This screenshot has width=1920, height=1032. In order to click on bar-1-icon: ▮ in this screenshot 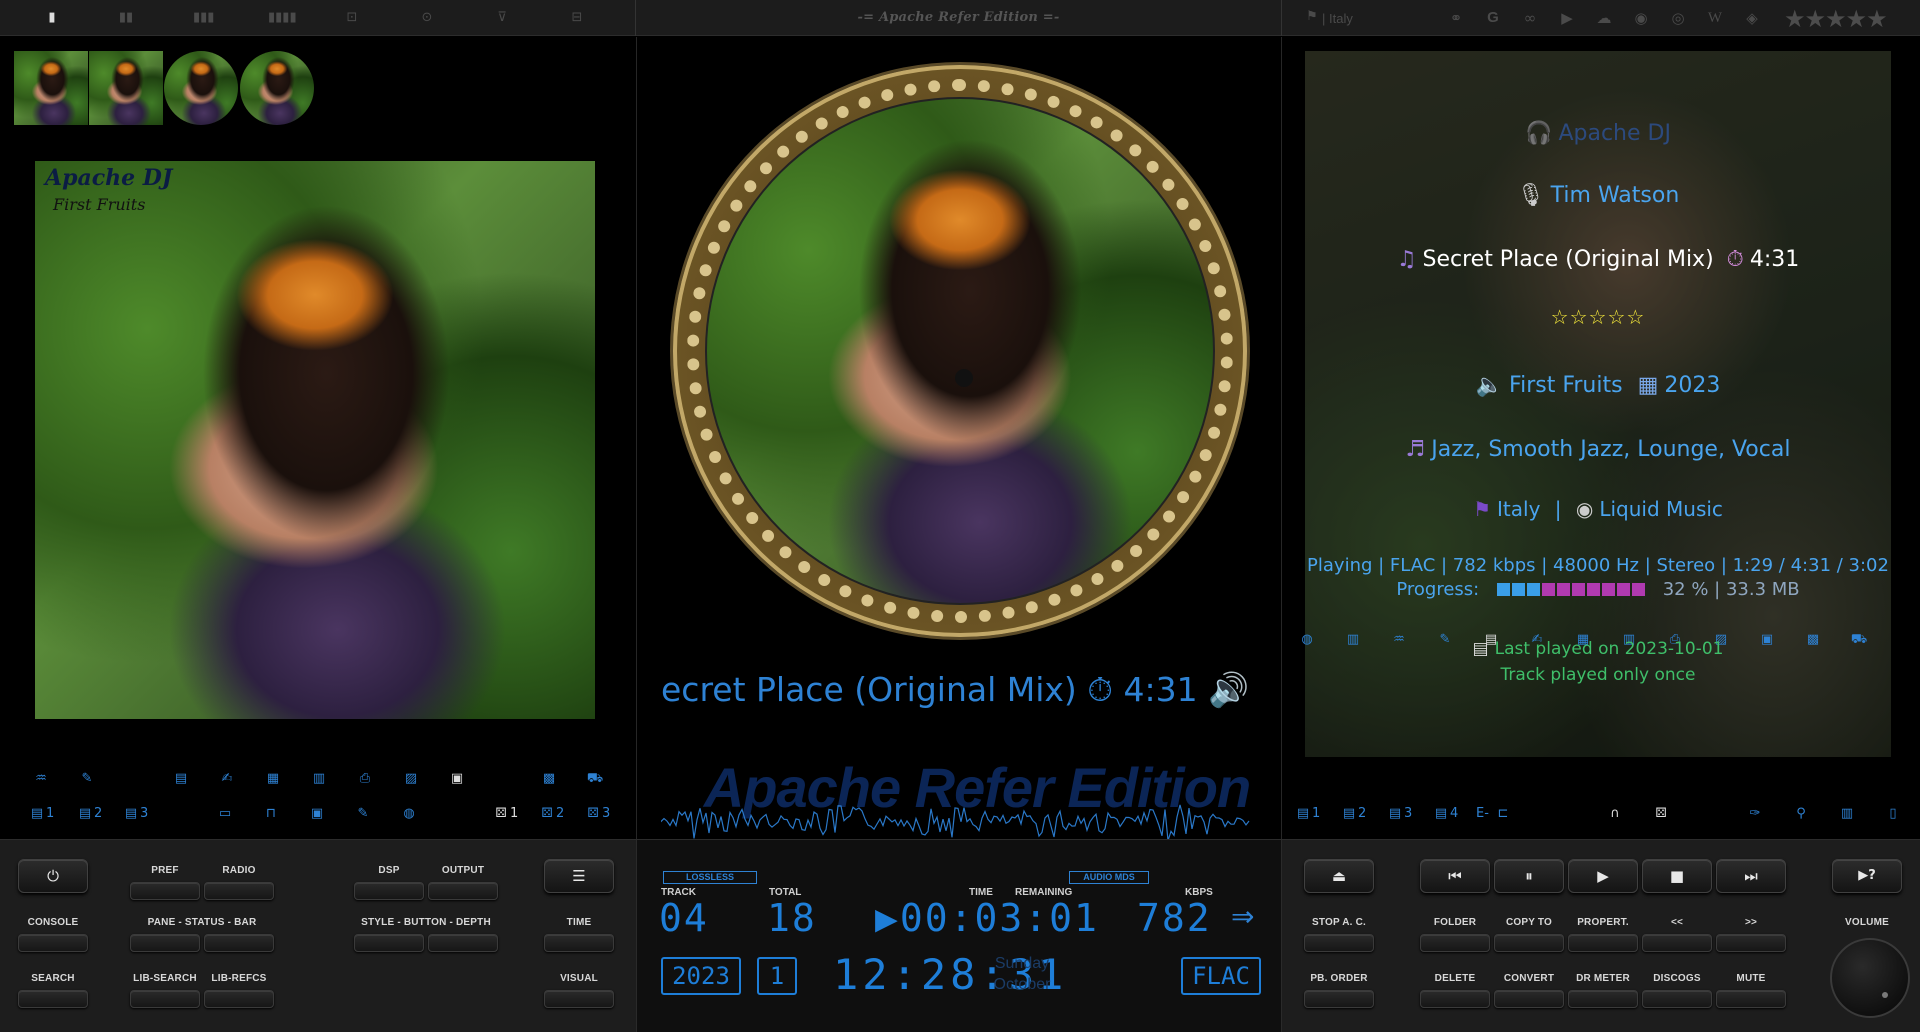, I will do `click(52, 18)`.